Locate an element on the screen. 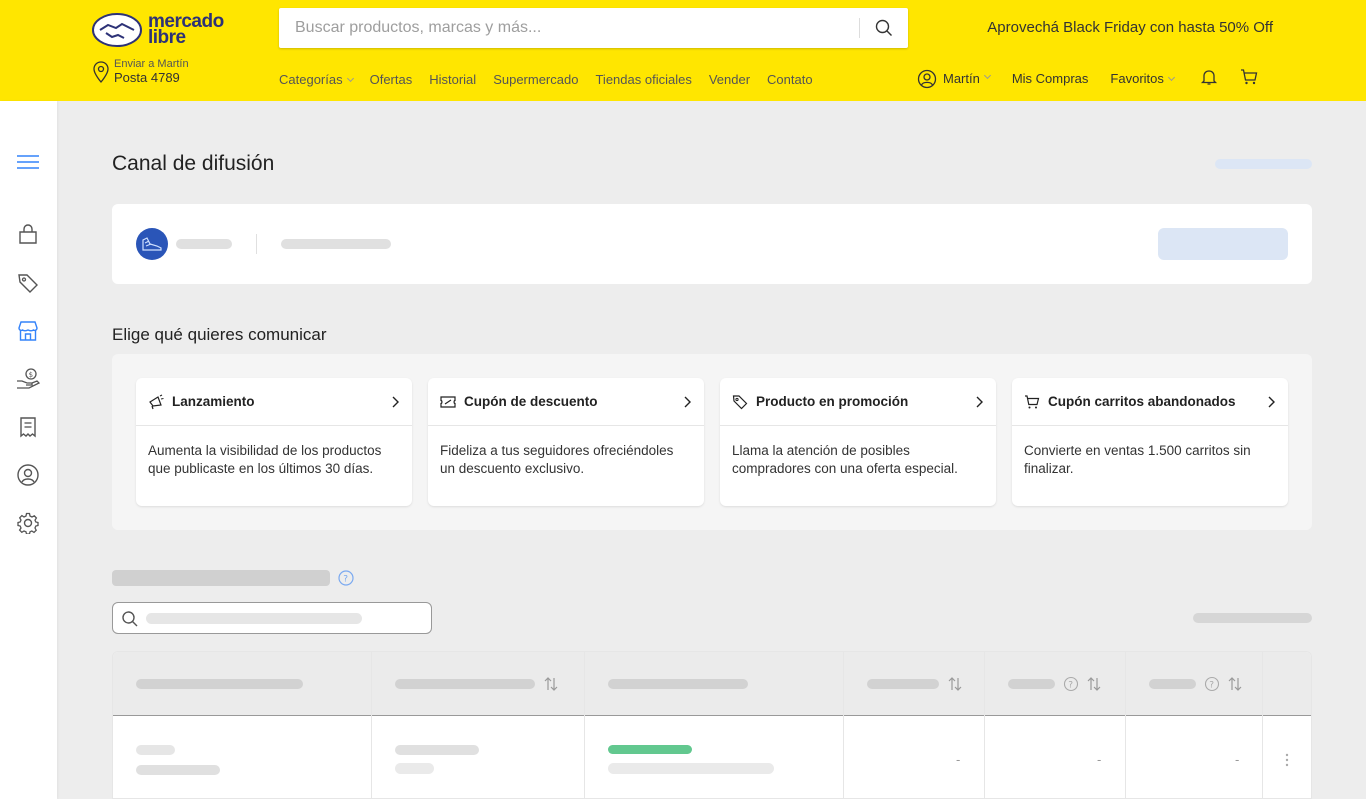  promo-banner: Aprovechá Black Friday con hasta 50% Off is located at coordinates (1130, 27).